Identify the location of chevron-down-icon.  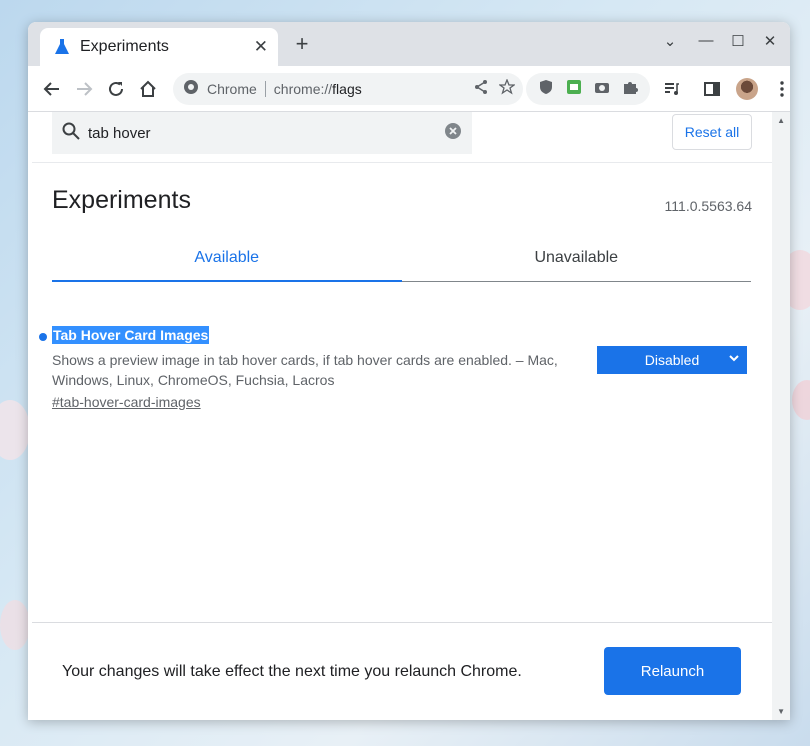
(734, 359).